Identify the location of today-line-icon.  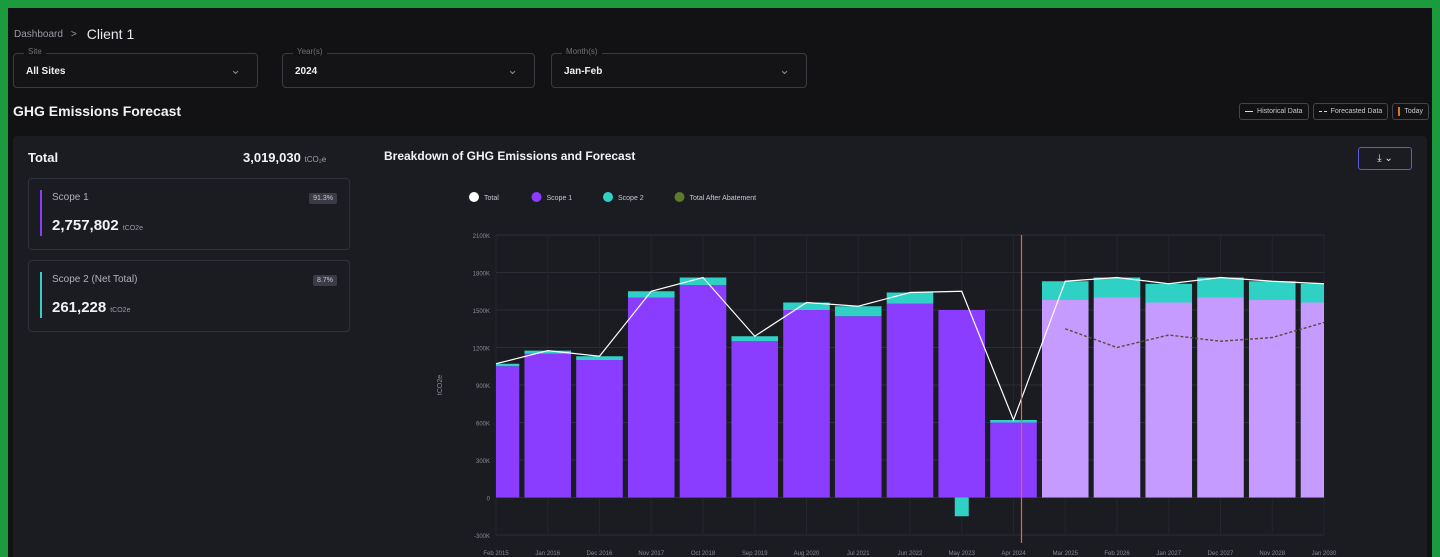
(1399, 111).